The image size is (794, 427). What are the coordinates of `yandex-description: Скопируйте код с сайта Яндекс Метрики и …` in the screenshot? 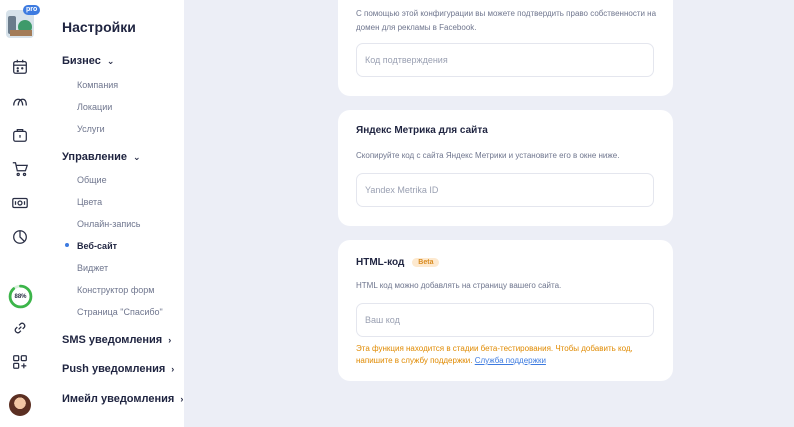 It's located at (488, 155).